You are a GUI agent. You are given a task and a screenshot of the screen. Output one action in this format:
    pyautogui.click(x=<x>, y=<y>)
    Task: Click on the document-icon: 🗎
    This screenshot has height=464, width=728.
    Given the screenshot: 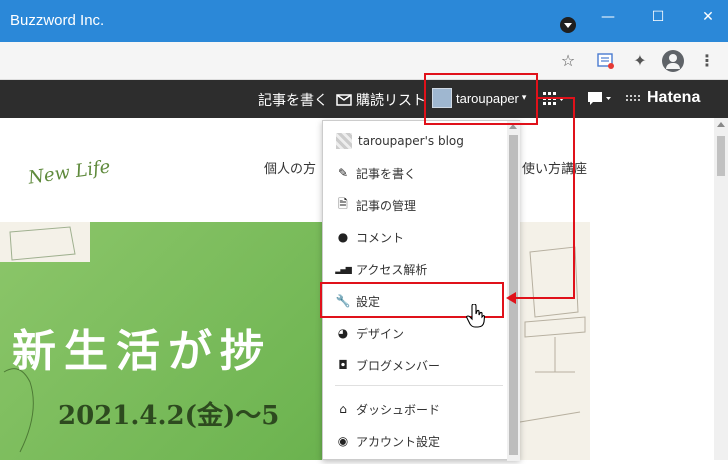 What is the action you would take?
    pyautogui.click(x=343, y=203)
    